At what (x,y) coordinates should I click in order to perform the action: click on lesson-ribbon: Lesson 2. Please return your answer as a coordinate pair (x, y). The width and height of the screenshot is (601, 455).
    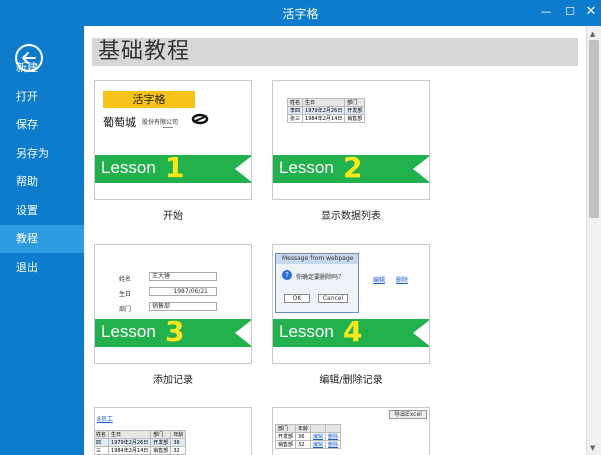
    Looking at the image, I should click on (351, 167).